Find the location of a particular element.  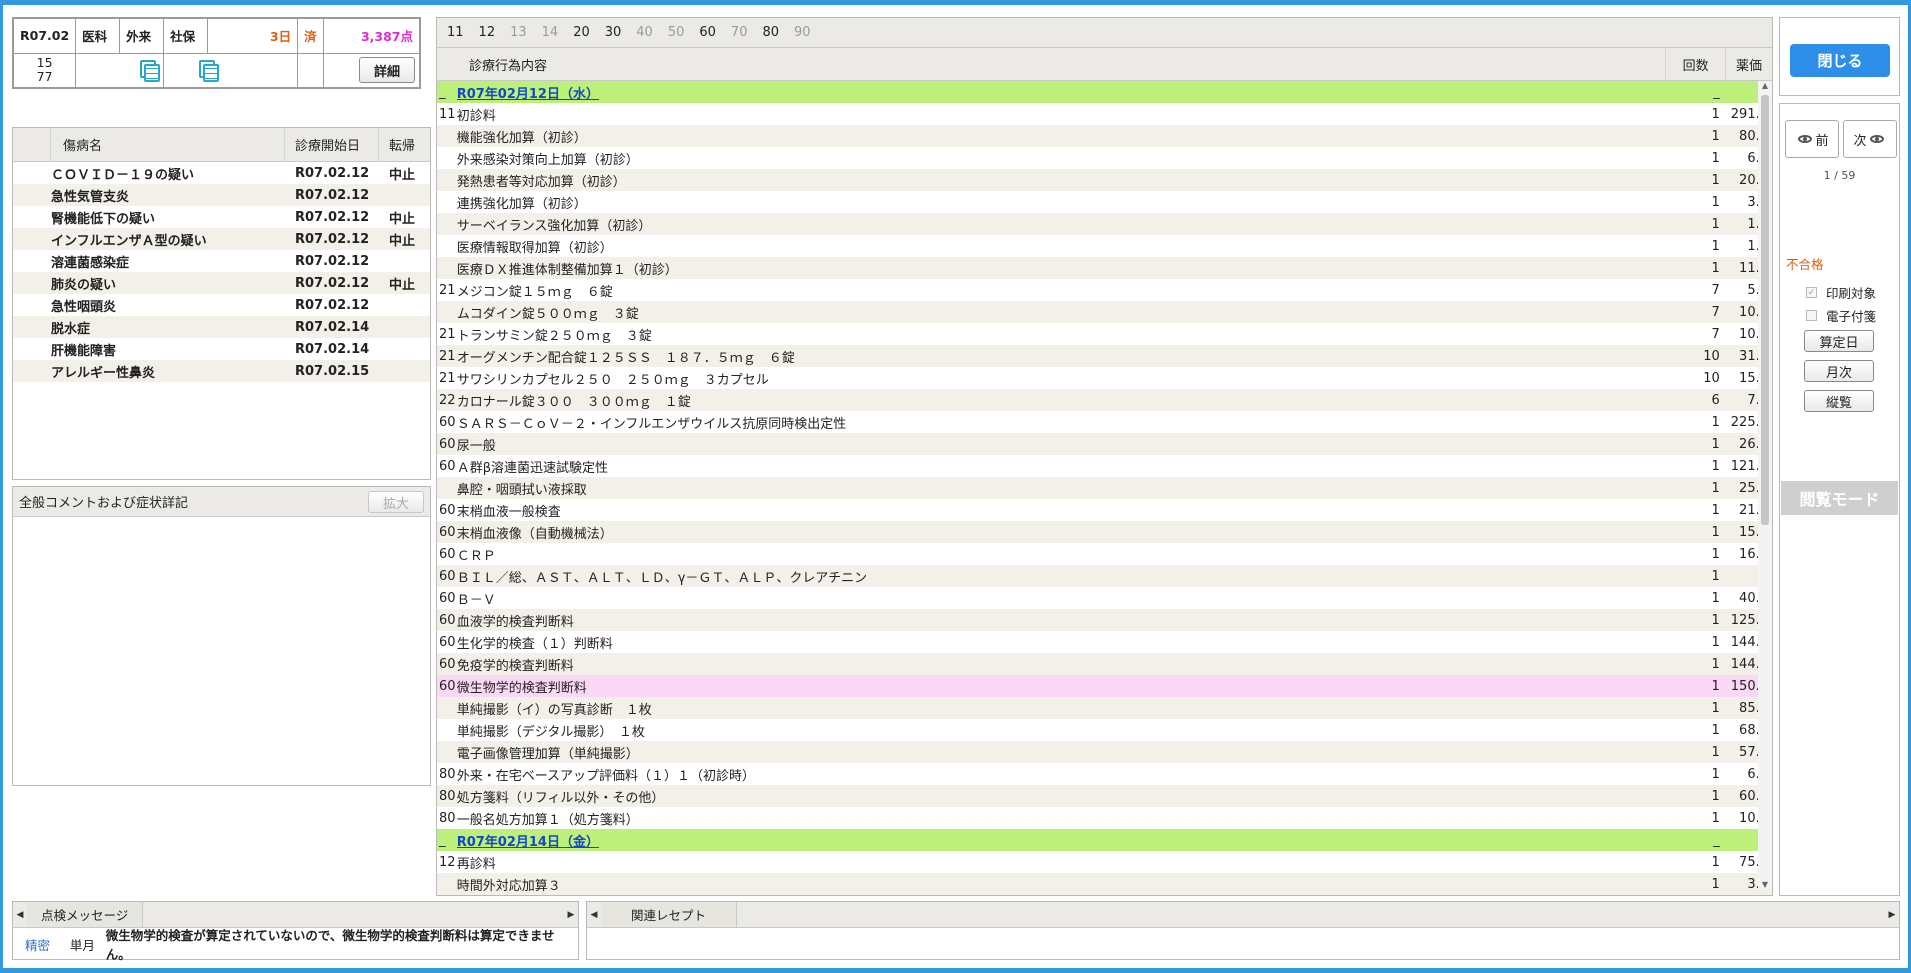

treatment-row: 60 尿一般 1 26.0 is located at coordinates (1104, 444).